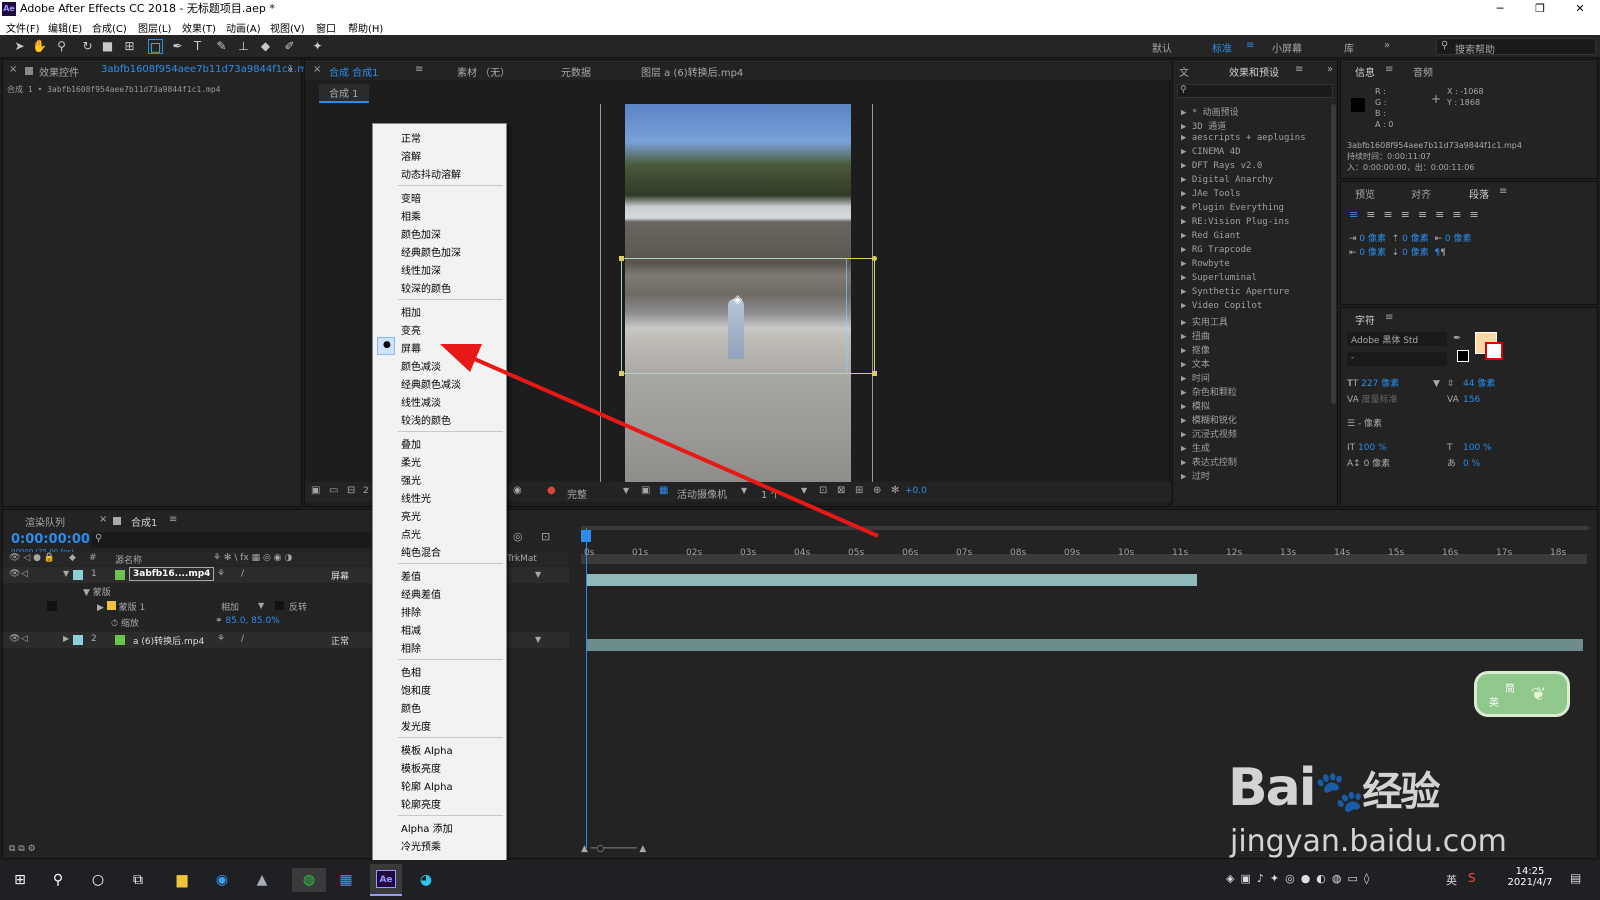 Image resolution: width=1600 pixels, height=900 pixels. I want to click on ime-lang: 英, so click(1494, 703).